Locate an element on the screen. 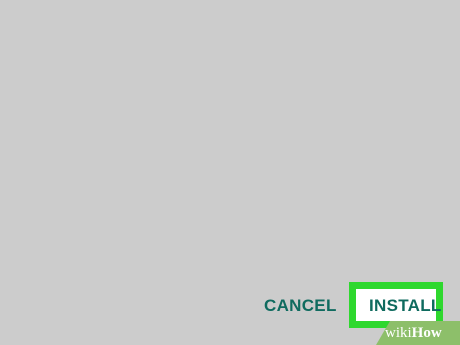  watermark-logo-text: wikiHow is located at coordinates (413, 333).